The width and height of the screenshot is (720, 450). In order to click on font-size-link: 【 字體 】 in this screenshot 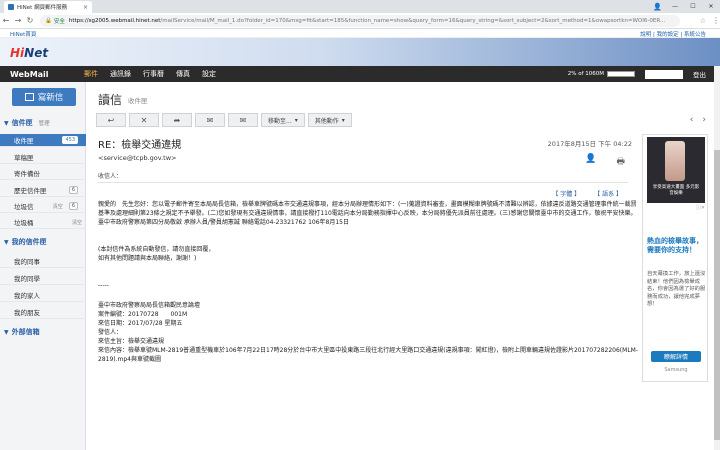, I will do `click(566, 193)`.